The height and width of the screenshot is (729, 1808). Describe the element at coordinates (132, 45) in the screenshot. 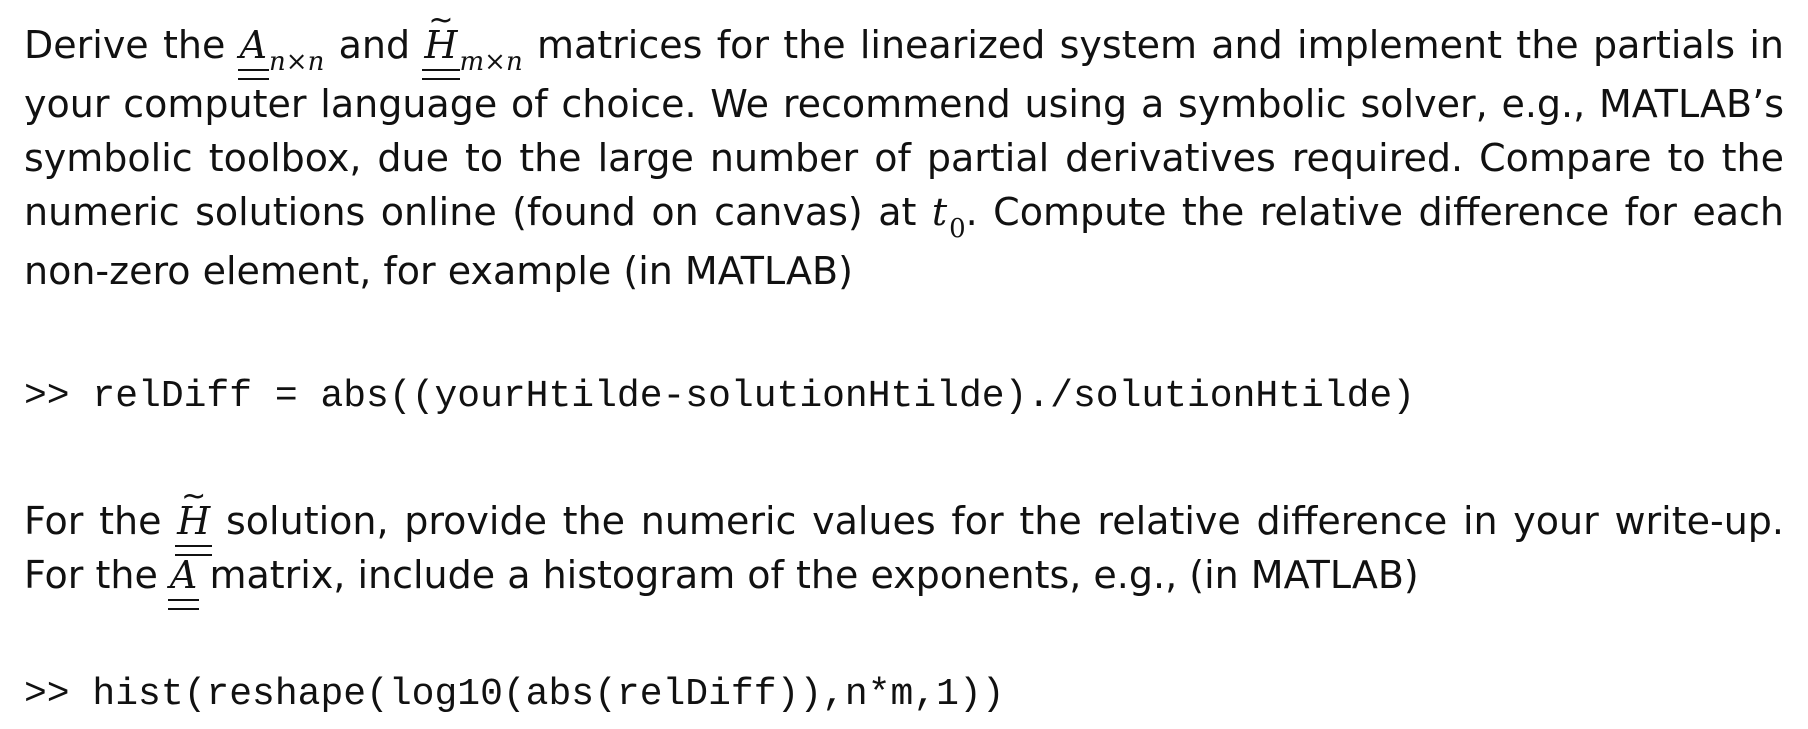

I see `paragraph-text: Derive the` at that location.